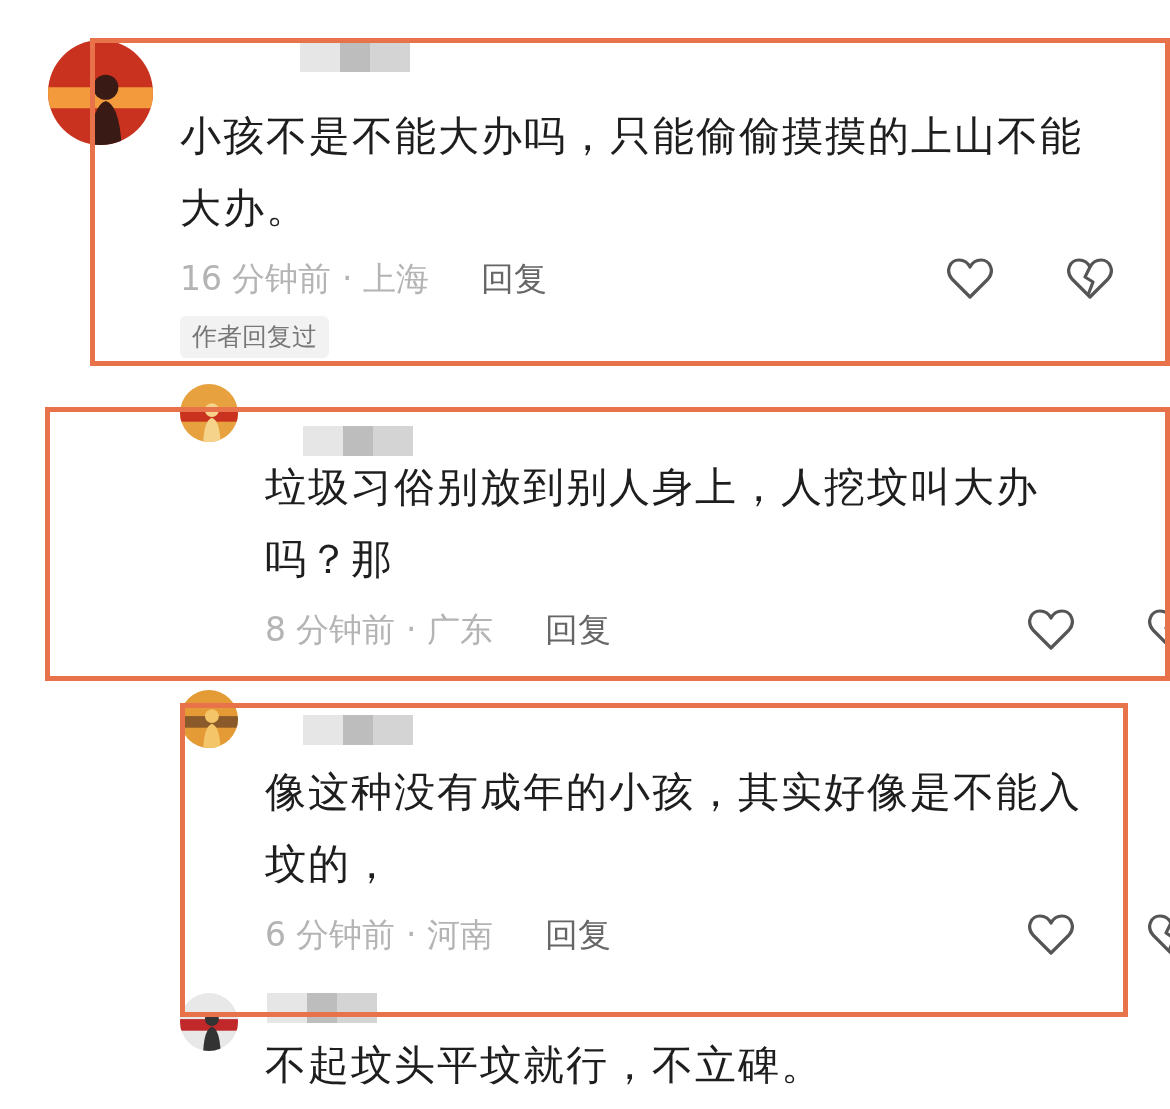 The height and width of the screenshot is (1109, 1170). I want to click on comment-text: 垃圾习俗别放到别人身上，人挖坟叫大办吗？那, so click(652, 523).